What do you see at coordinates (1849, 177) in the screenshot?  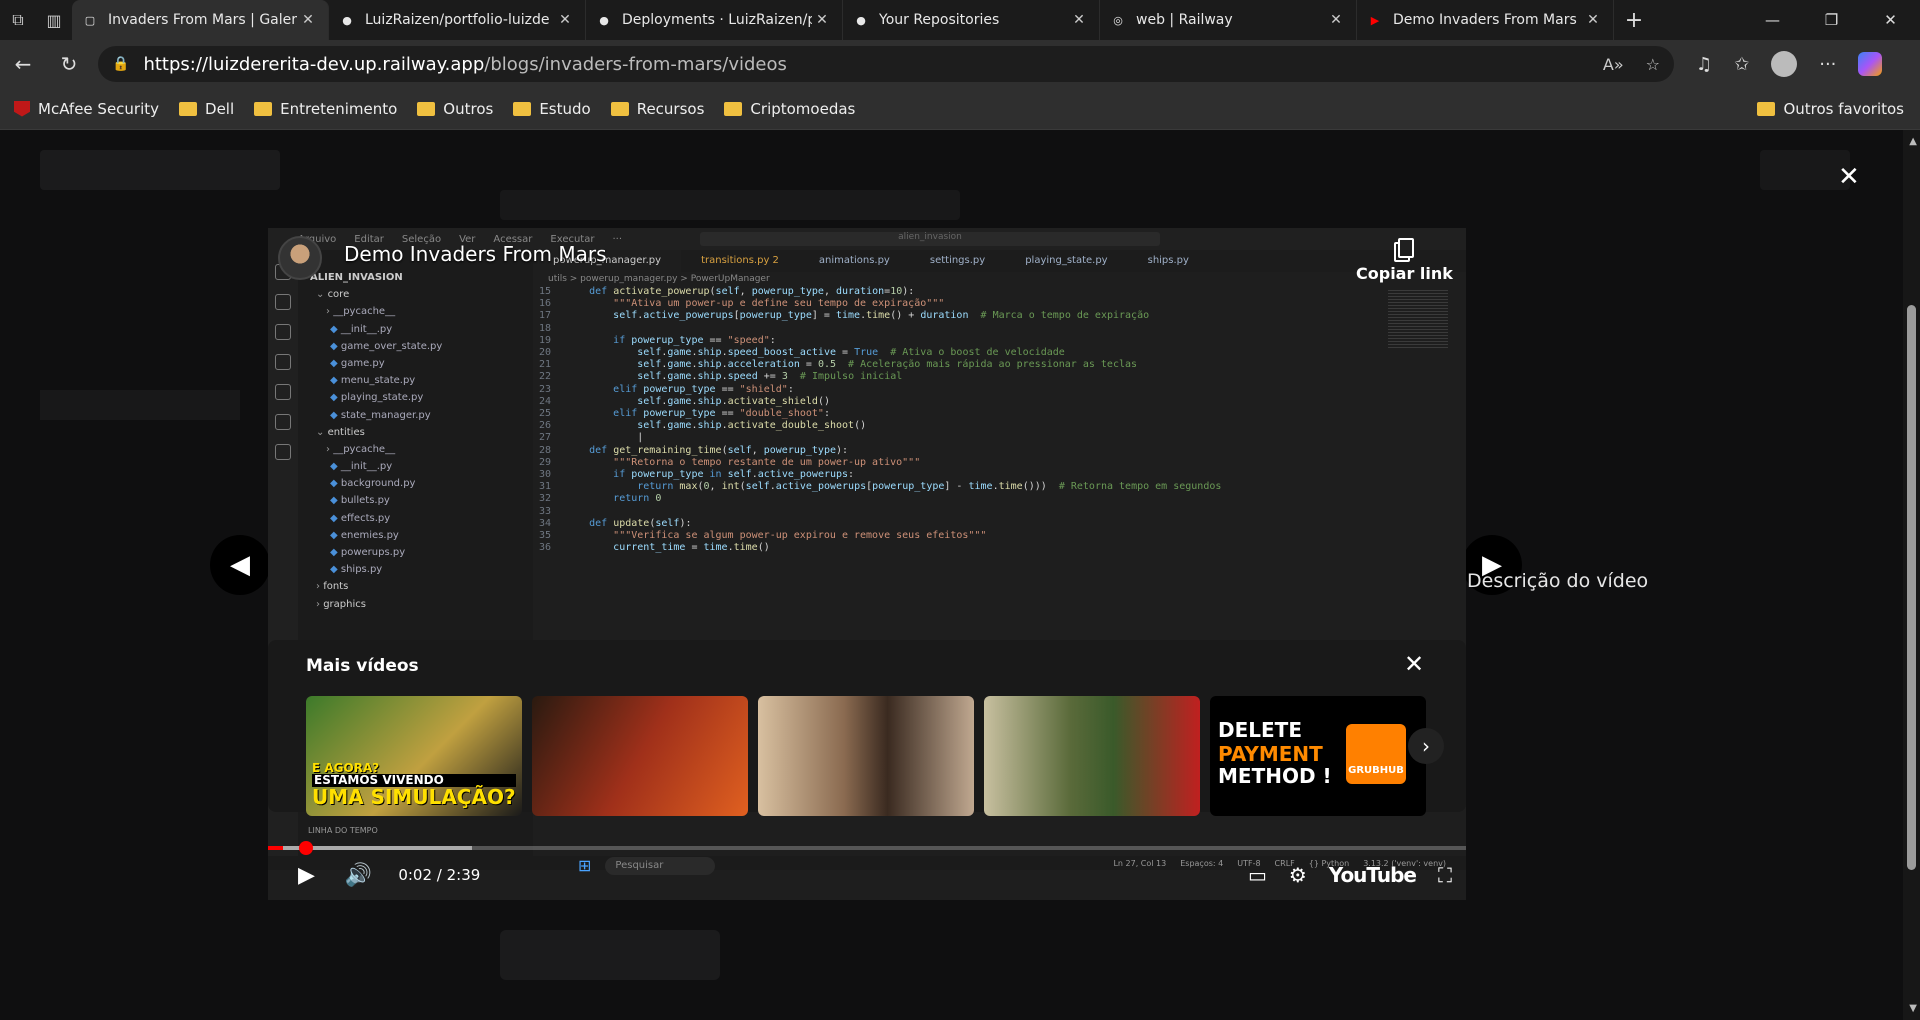 I see `close-gallery-icon: ✕` at bounding box center [1849, 177].